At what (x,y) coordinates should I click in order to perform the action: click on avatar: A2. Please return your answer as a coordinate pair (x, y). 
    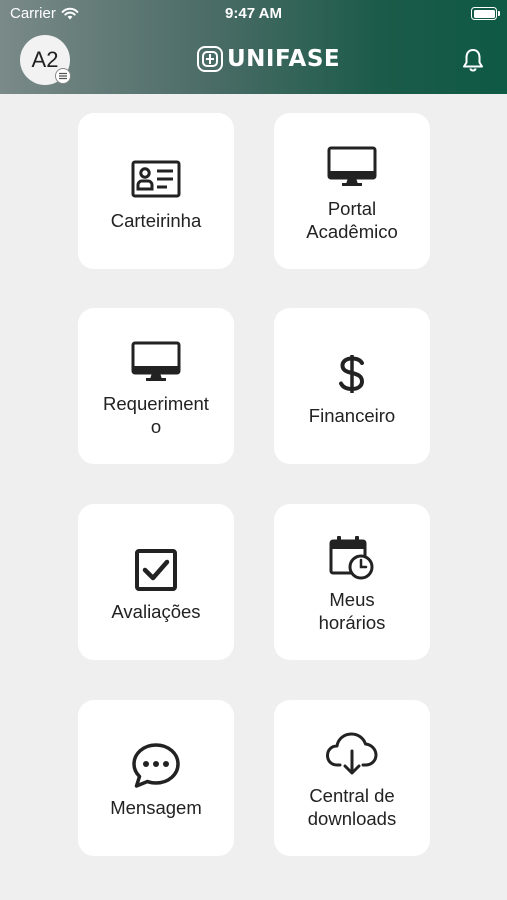
    Looking at the image, I should click on (45, 60).